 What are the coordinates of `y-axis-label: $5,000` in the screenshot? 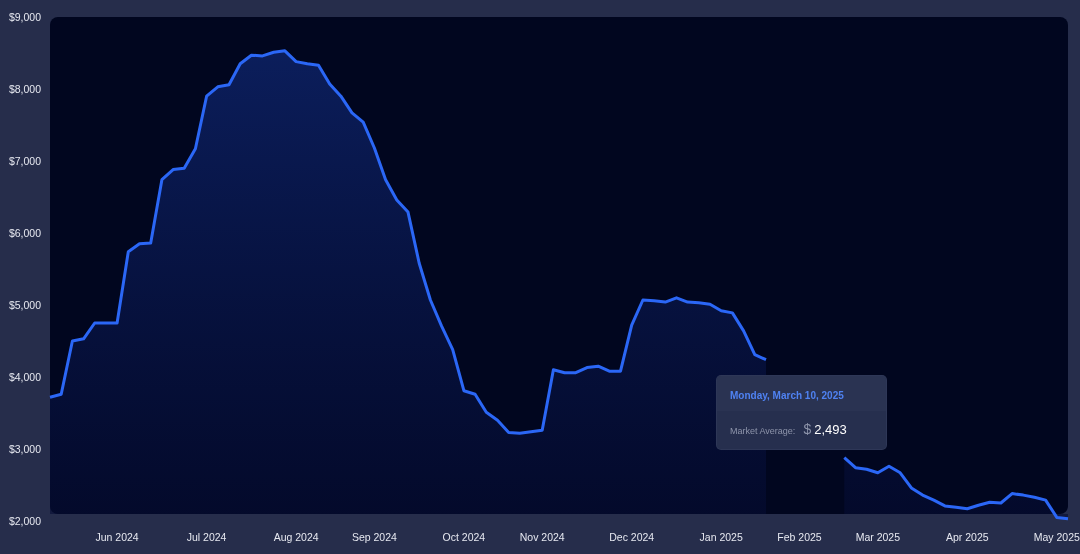 It's located at (24, 305).